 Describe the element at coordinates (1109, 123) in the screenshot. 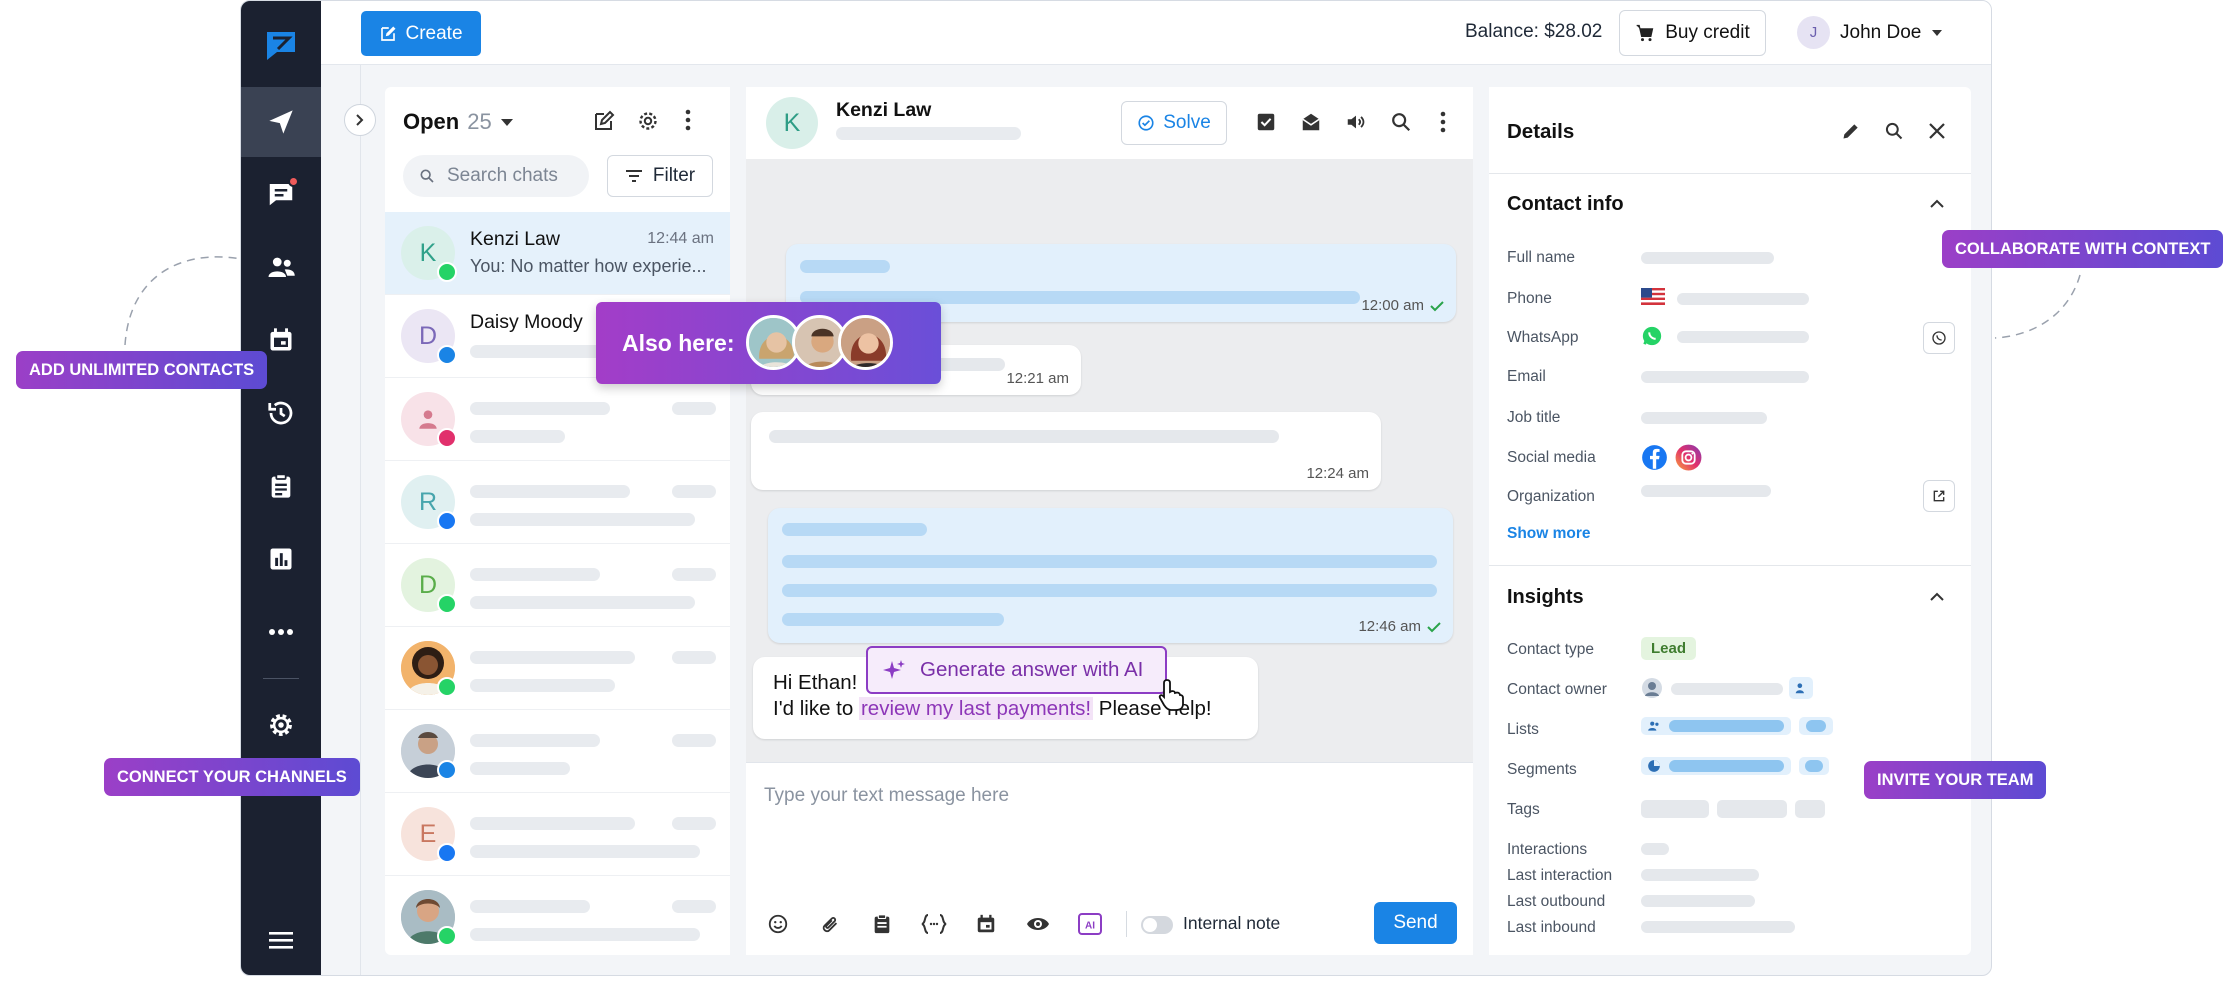

I see `conversation-header: K Kenzi Law Solve` at that location.